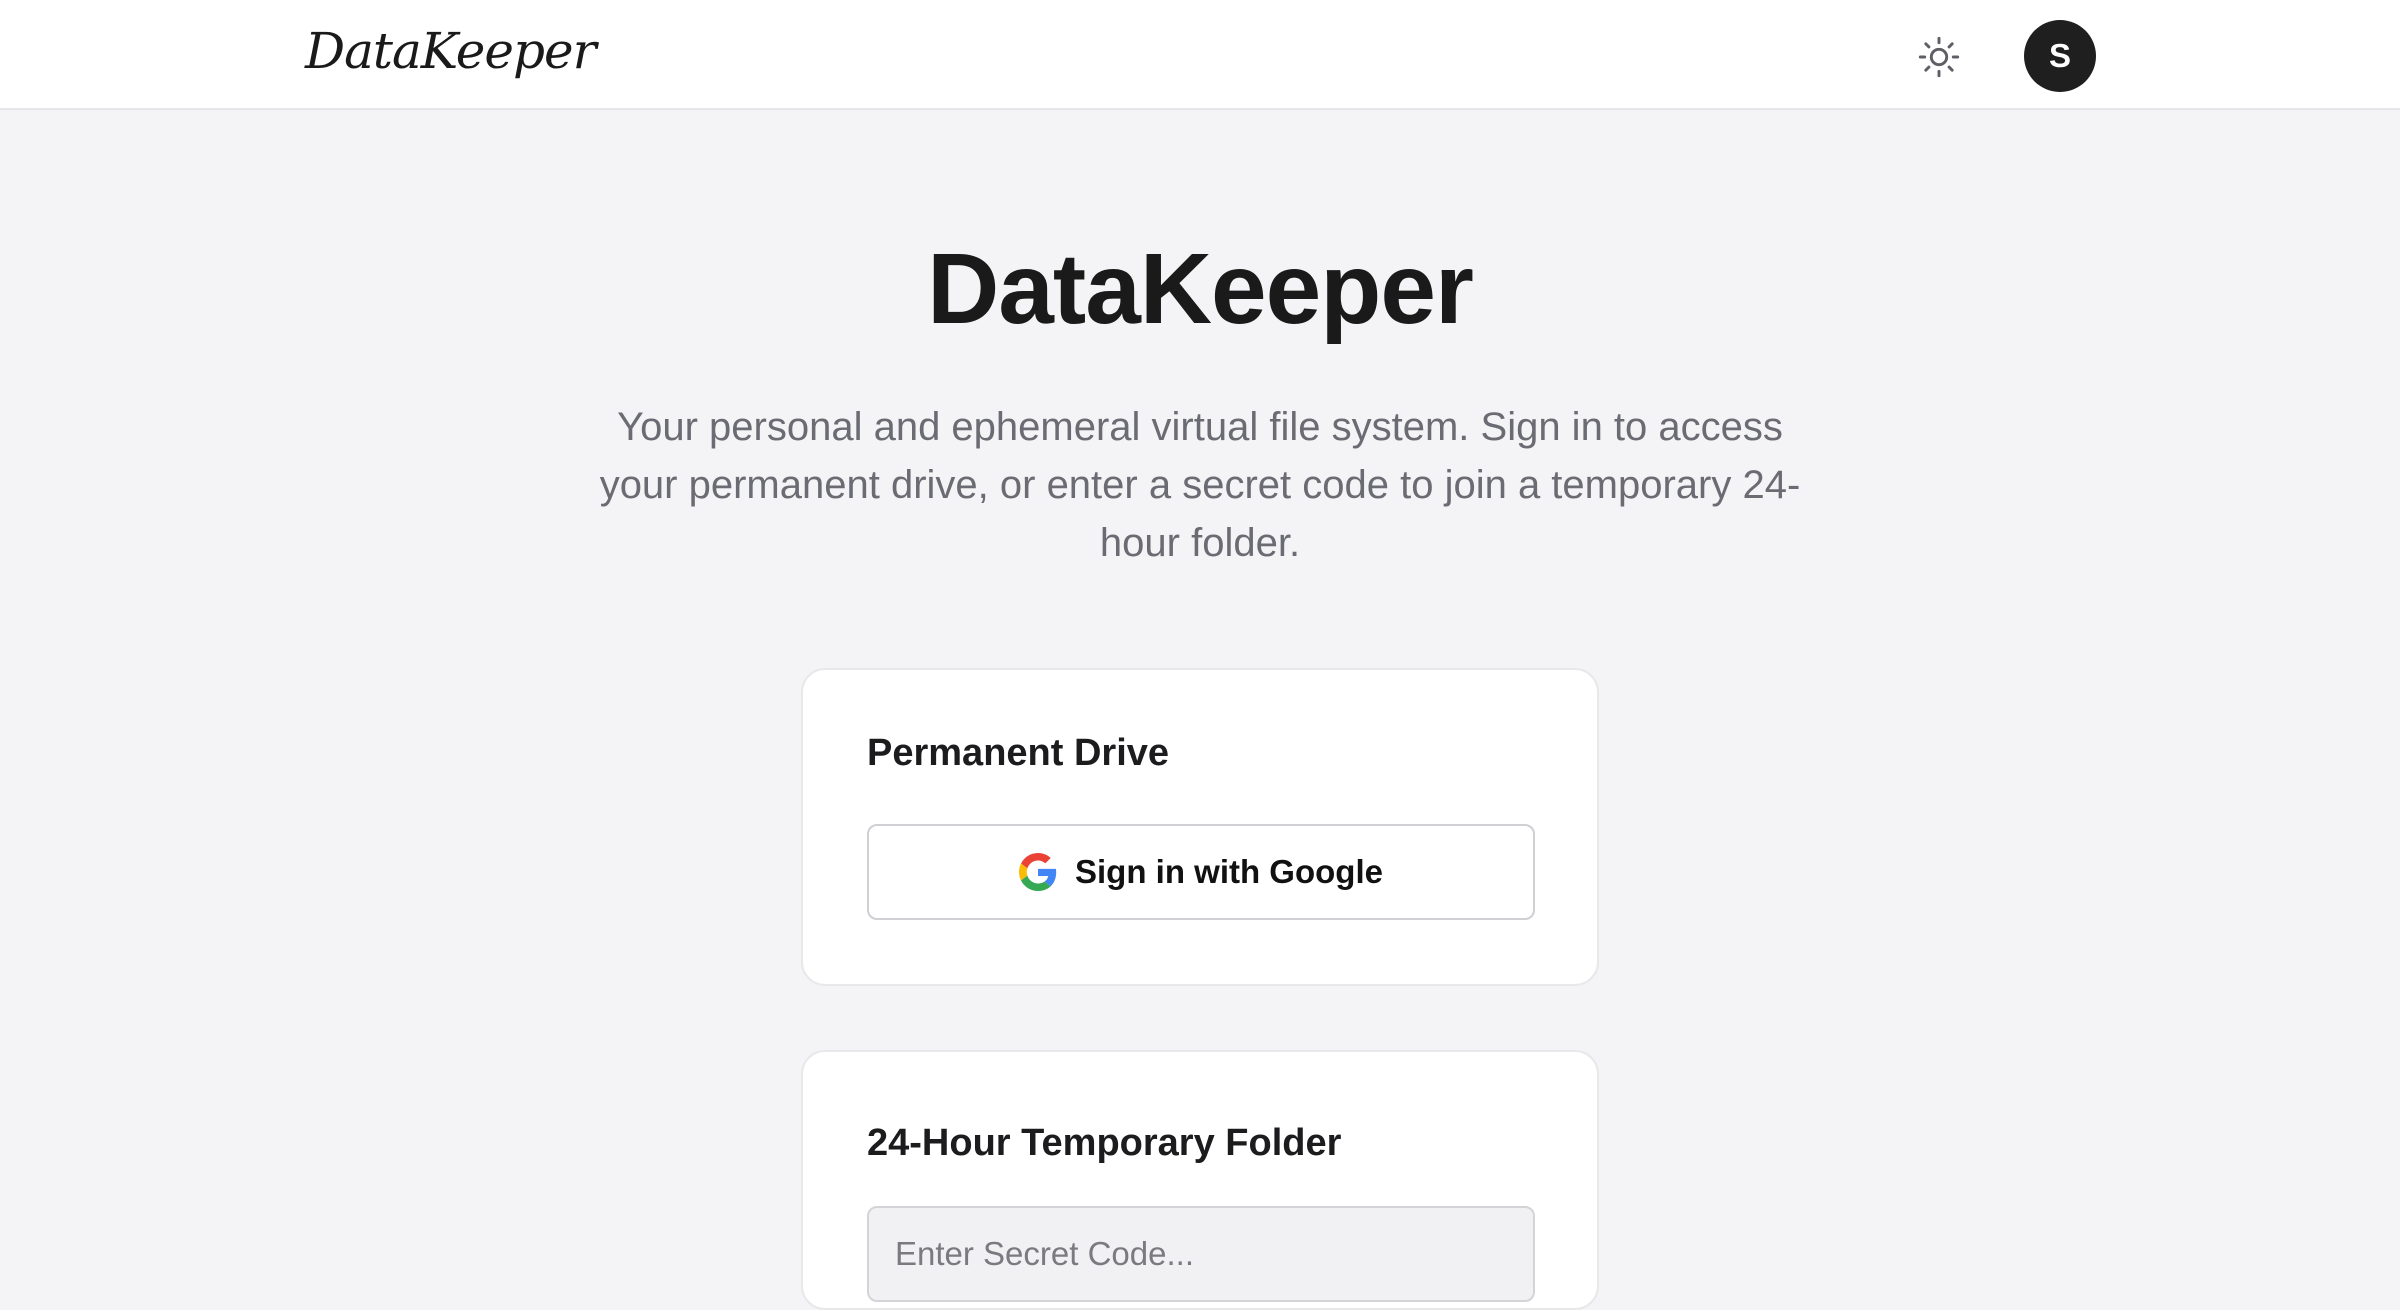  I want to click on page-title: DataKeeper, so click(1200, 289).